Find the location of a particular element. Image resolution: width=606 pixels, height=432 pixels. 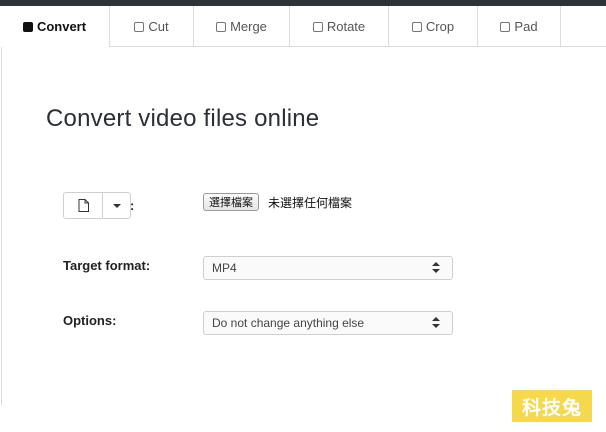

tab-cut: Cut is located at coordinates (152, 26).